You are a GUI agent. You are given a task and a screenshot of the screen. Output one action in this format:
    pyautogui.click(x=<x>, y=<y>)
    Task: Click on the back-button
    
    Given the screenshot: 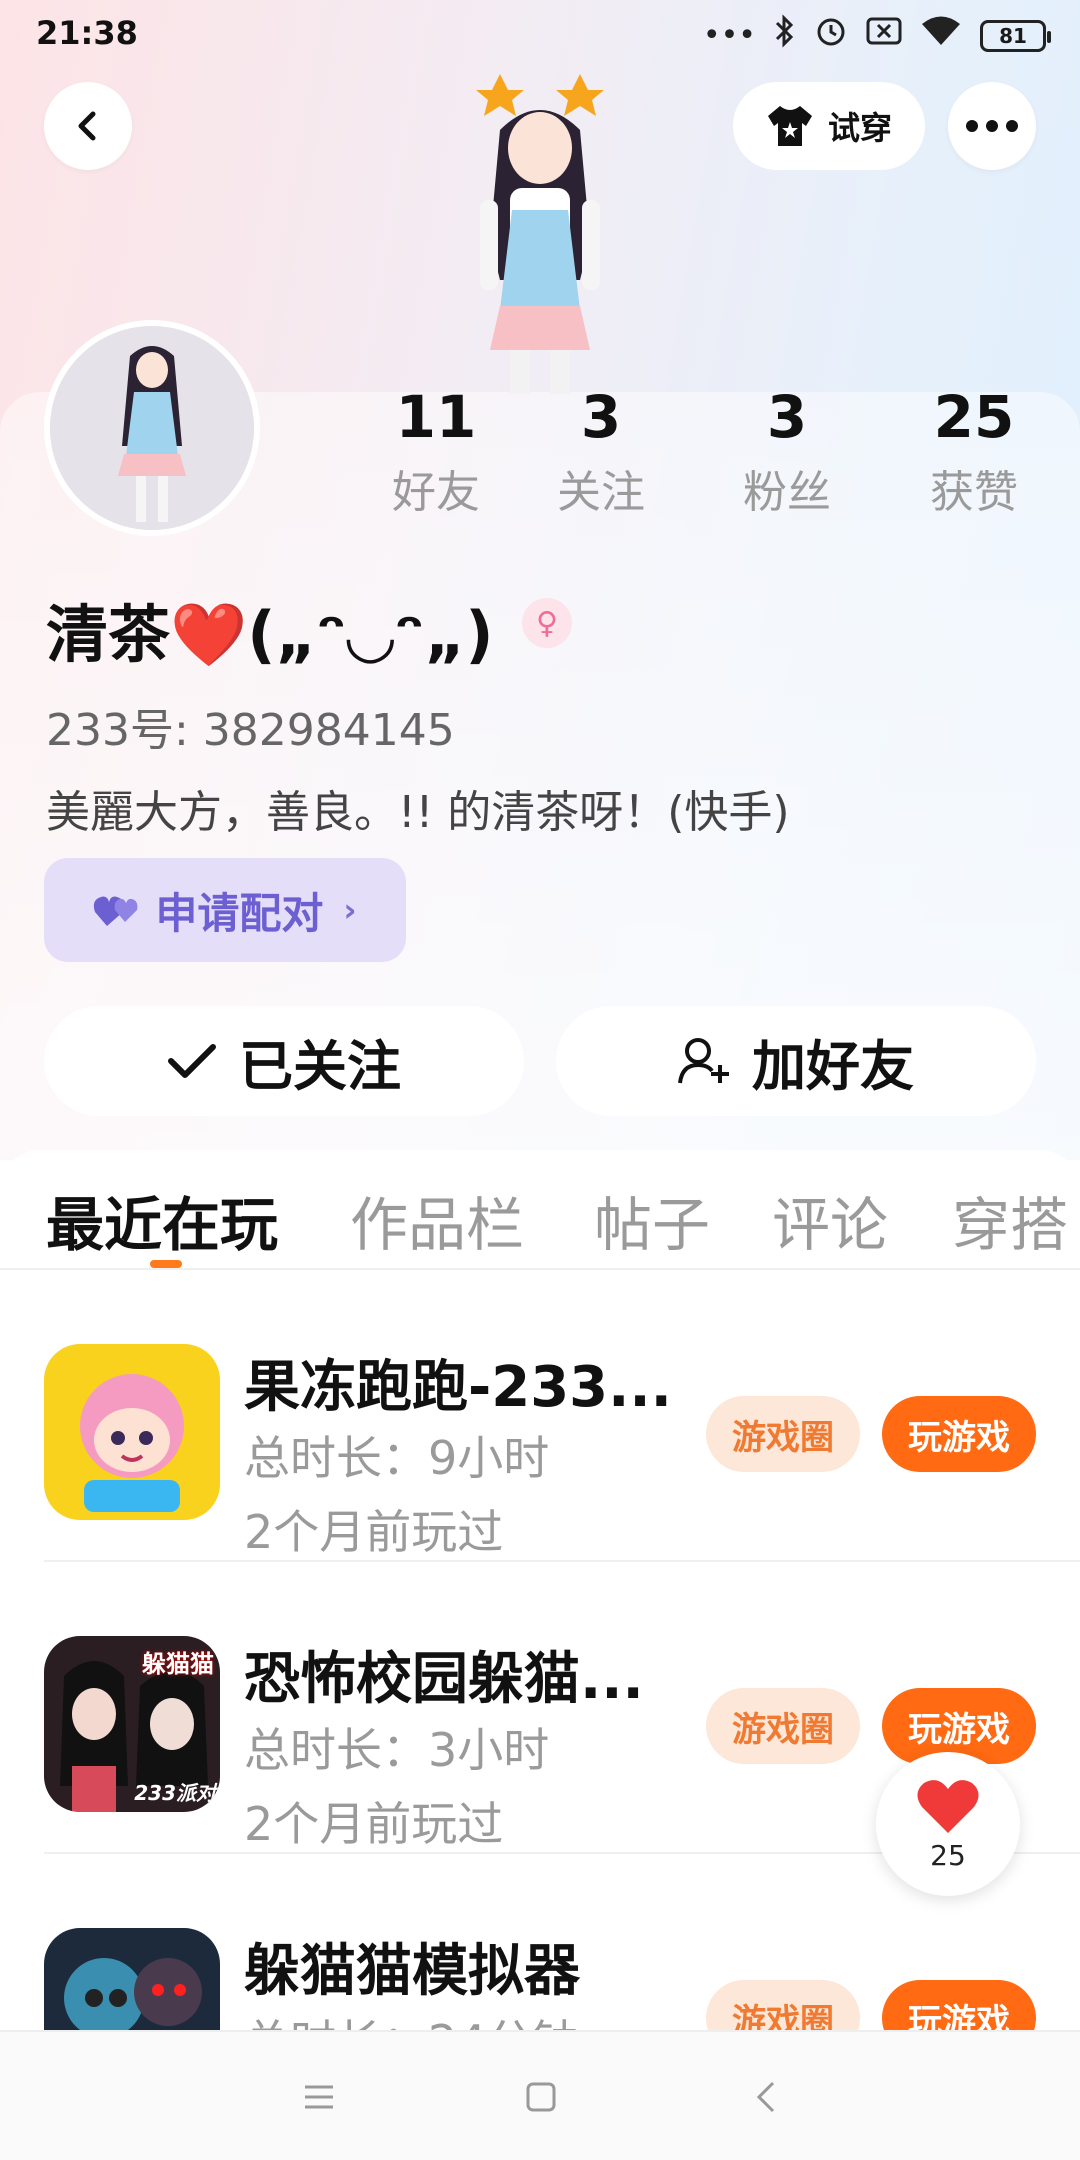 What is the action you would take?
    pyautogui.click(x=88, y=126)
    